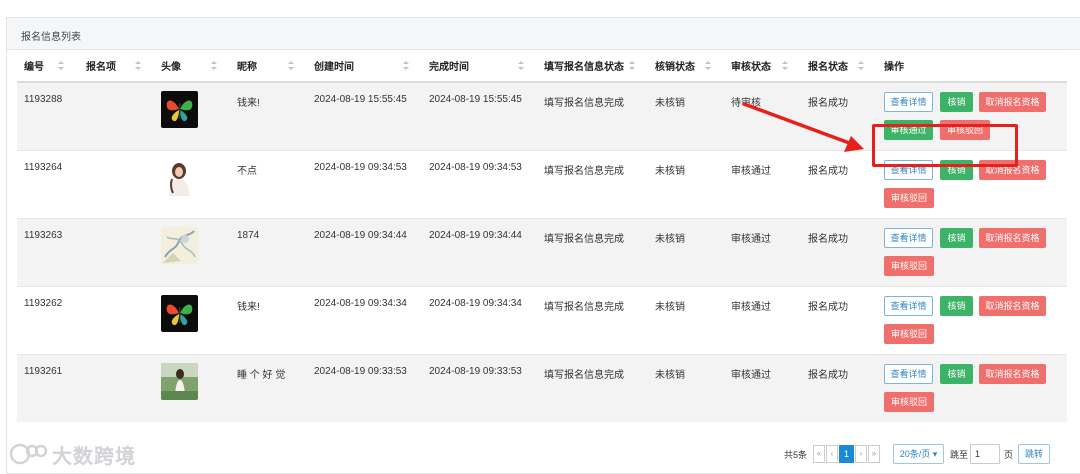 The width and height of the screenshot is (1080, 474). Describe the element at coordinates (686, 66) in the screenshot. I see `col-header-verify-status: 核销状态` at that location.